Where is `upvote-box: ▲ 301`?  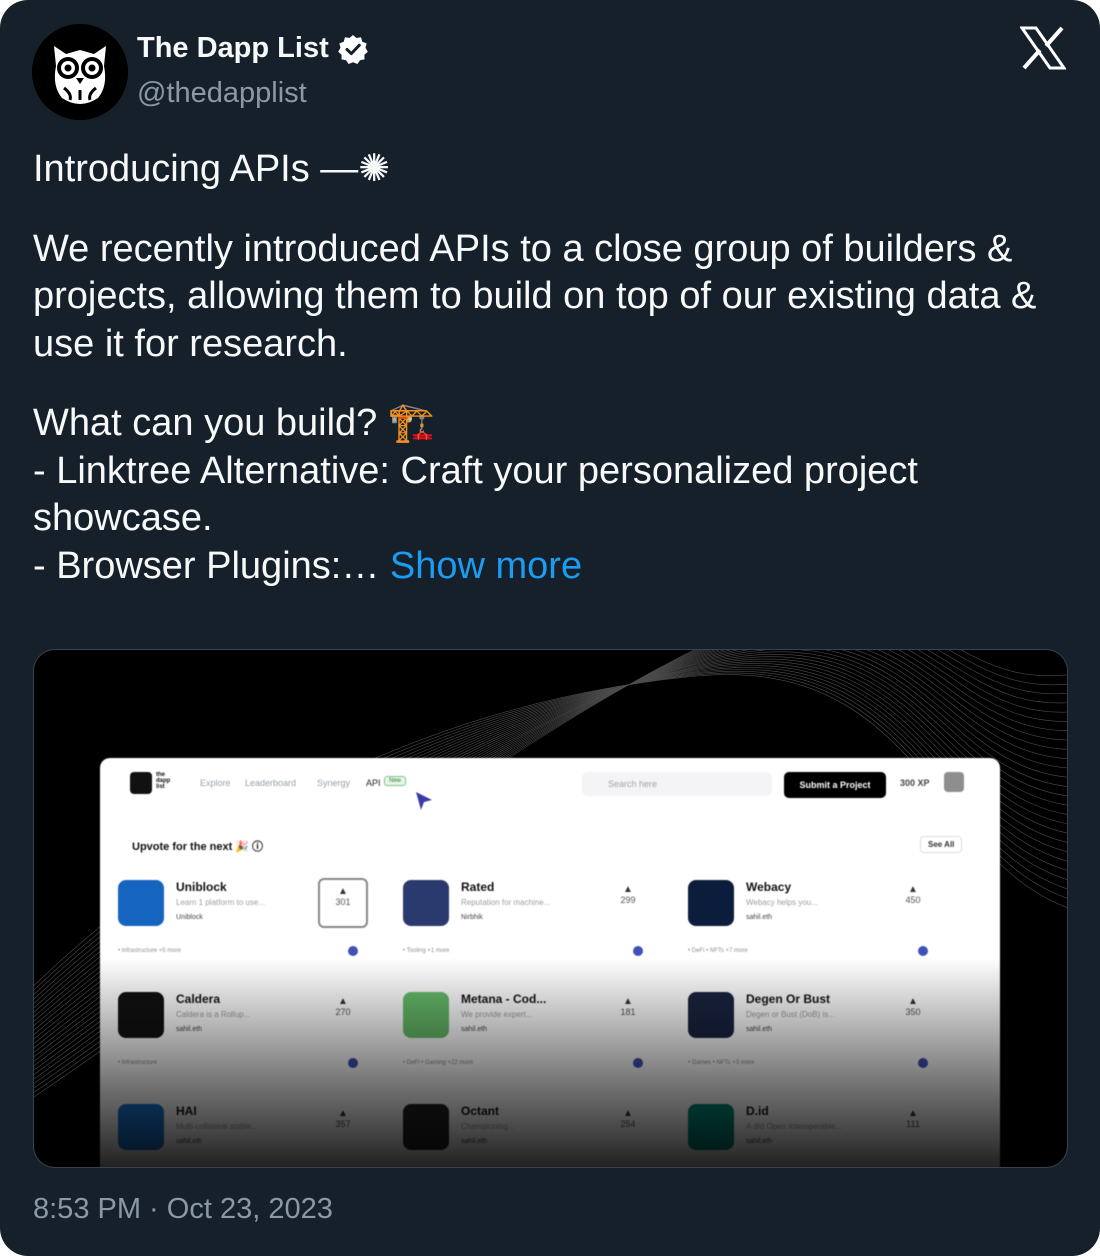
upvote-box: ▲ 301 is located at coordinates (343, 903).